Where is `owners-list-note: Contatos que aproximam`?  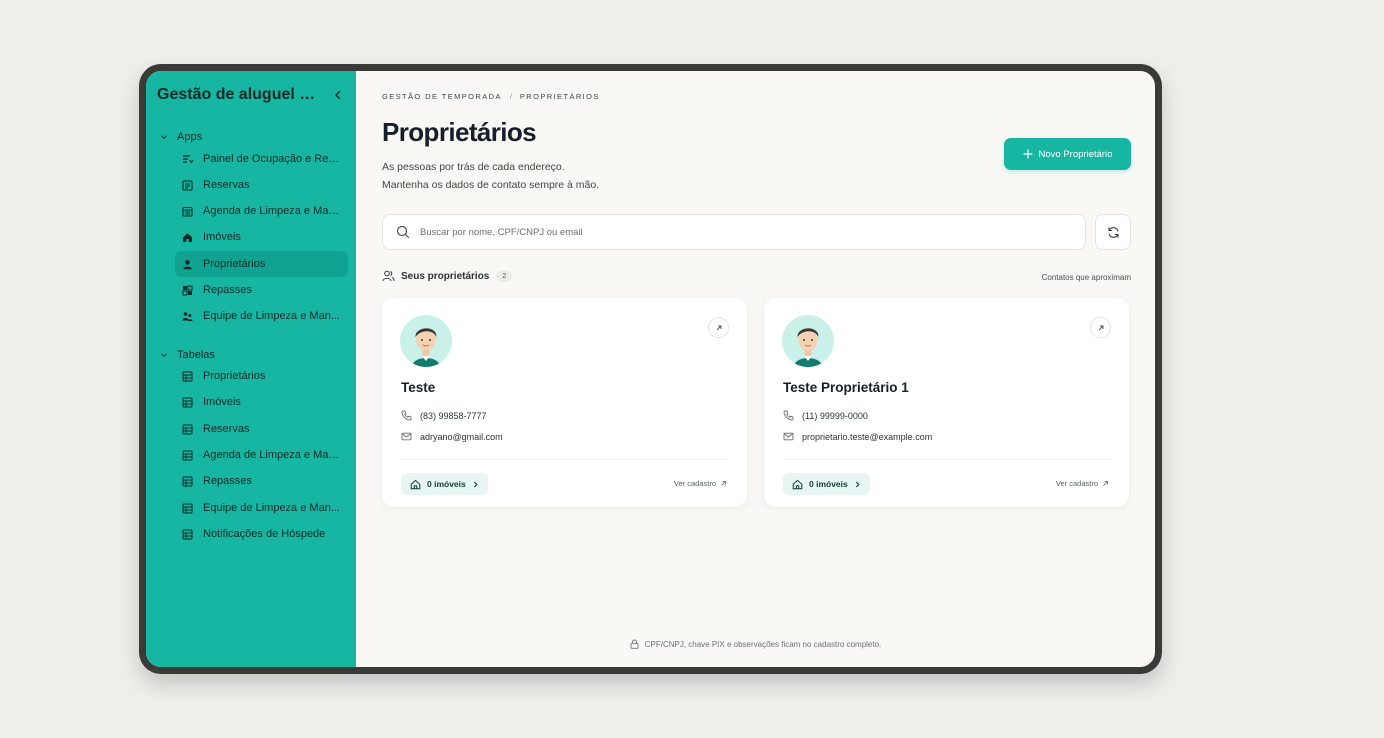 owners-list-note: Contatos que aproximam is located at coordinates (1086, 277).